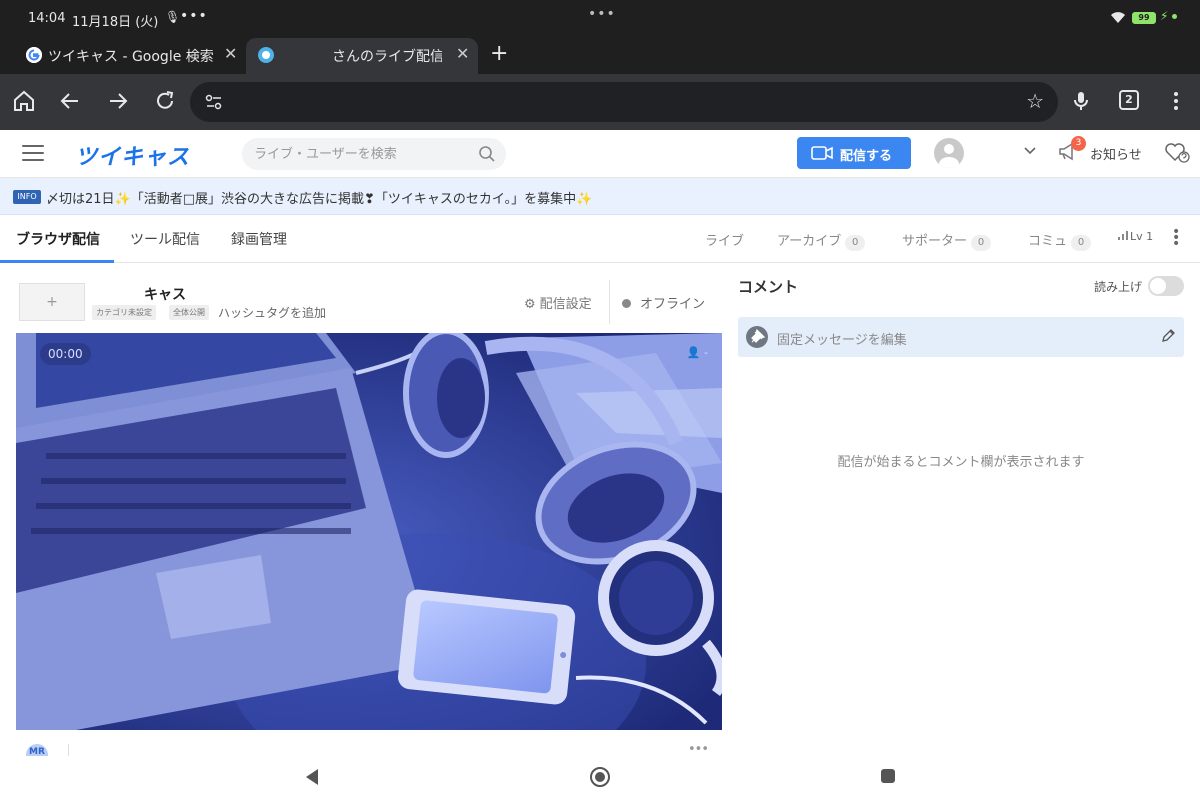 The height and width of the screenshot is (800, 1200). I want to click on start-broadcast-button: 配信する, so click(854, 153).